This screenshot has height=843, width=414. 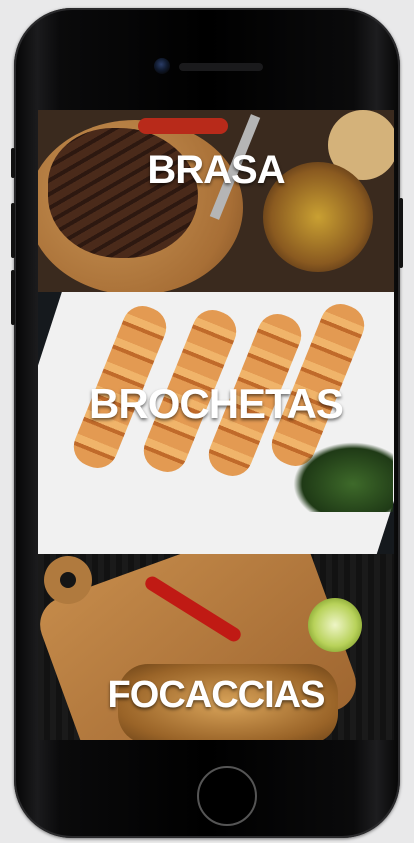 What do you see at coordinates (13, 297) in the screenshot?
I see `volume-down-button` at bounding box center [13, 297].